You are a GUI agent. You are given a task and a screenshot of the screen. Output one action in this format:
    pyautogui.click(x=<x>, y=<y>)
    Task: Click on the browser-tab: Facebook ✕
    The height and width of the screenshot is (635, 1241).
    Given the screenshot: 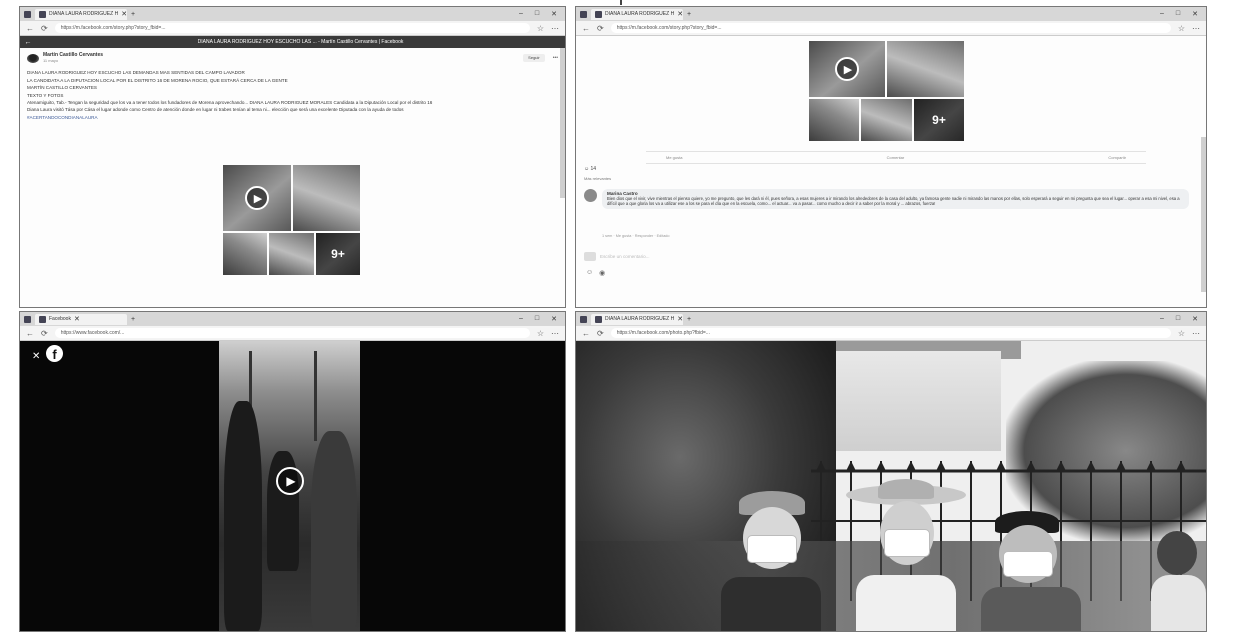 What is the action you would take?
    pyautogui.click(x=81, y=319)
    